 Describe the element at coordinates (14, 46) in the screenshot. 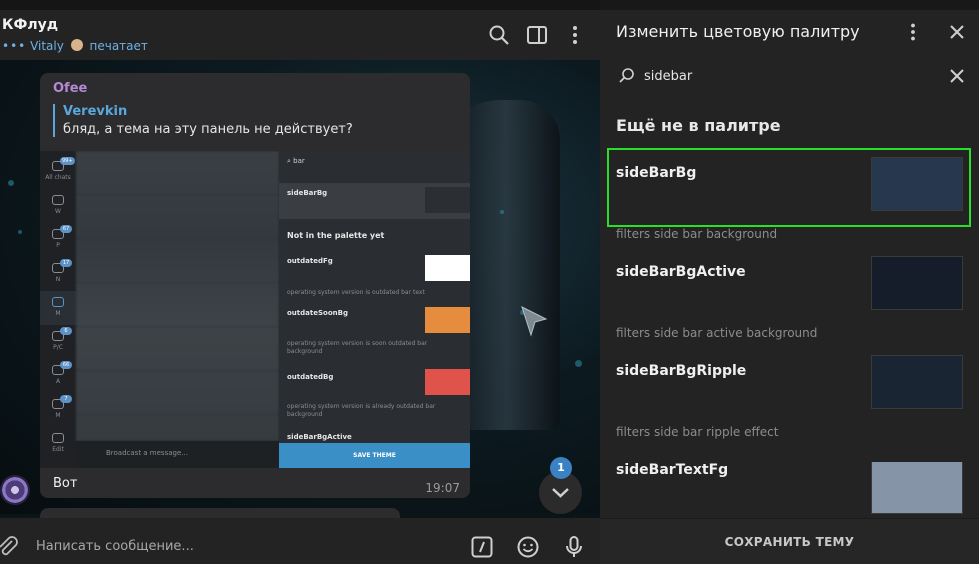

I see `typing-dots: •••` at that location.